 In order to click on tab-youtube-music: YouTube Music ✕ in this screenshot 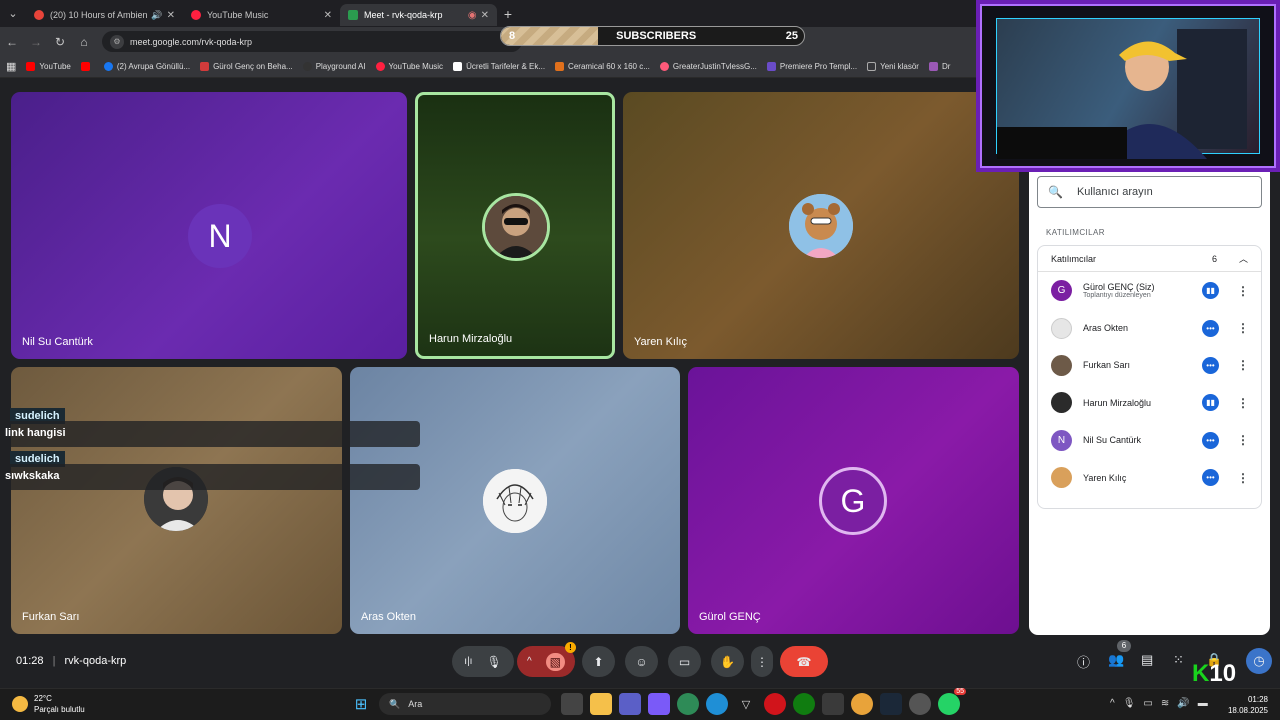, I will do `click(261, 15)`.